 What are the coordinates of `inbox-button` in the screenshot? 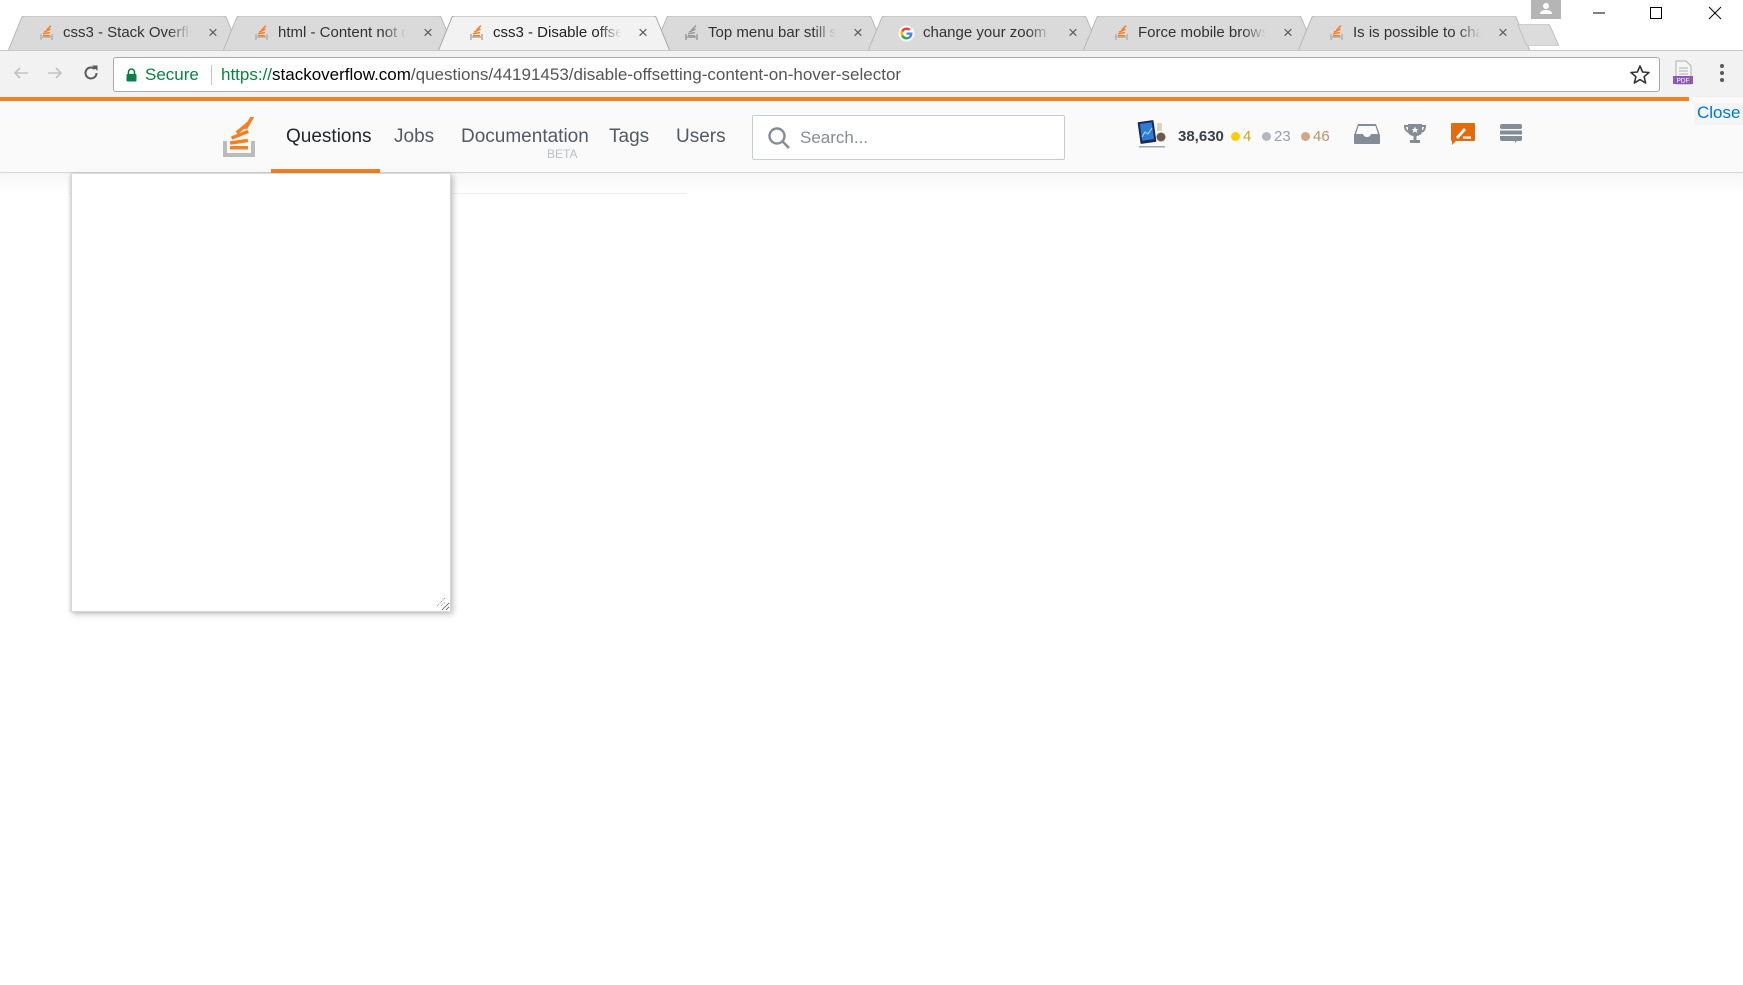 It's located at (1367, 134).